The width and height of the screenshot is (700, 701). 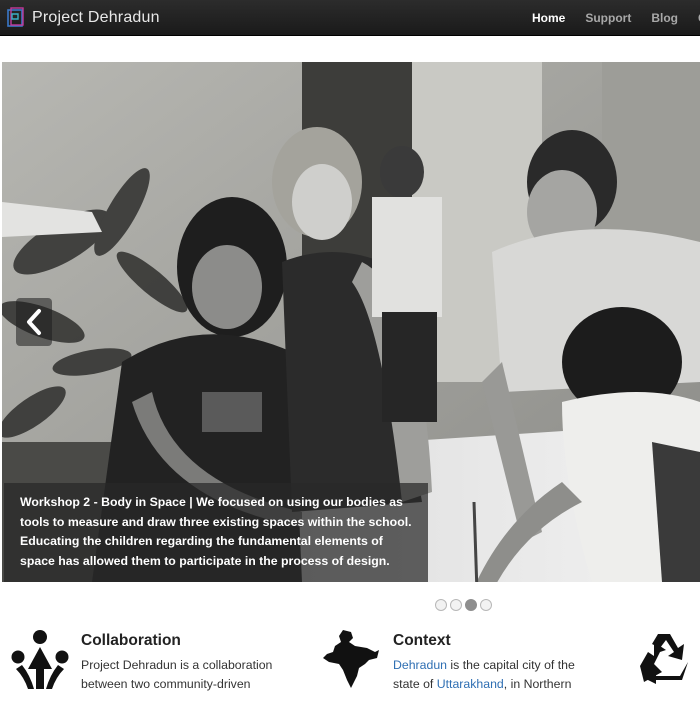 I want to click on brand-name: Project Dehradun, so click(x=96, y=17).